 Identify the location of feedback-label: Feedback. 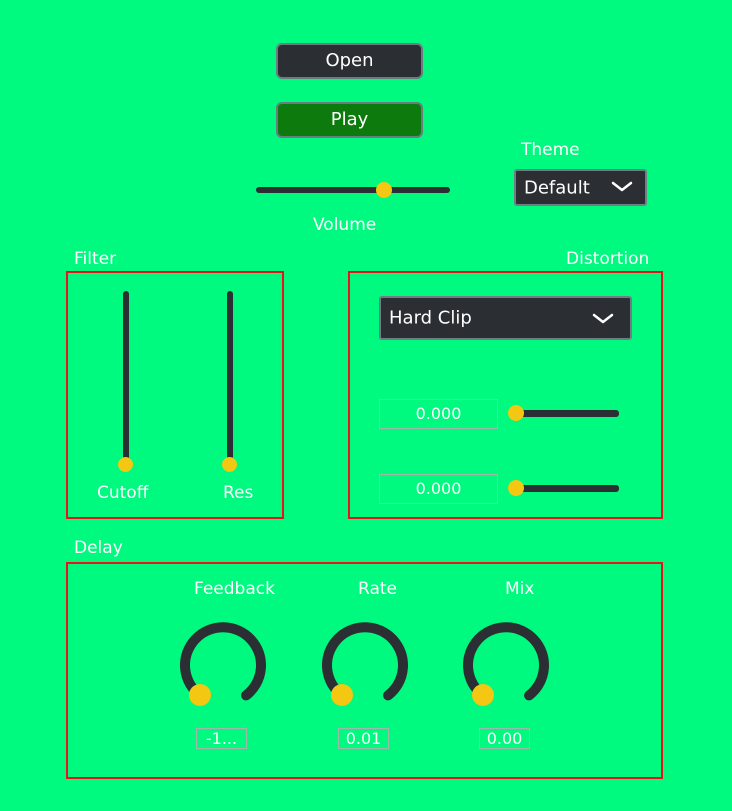
(234, 589).